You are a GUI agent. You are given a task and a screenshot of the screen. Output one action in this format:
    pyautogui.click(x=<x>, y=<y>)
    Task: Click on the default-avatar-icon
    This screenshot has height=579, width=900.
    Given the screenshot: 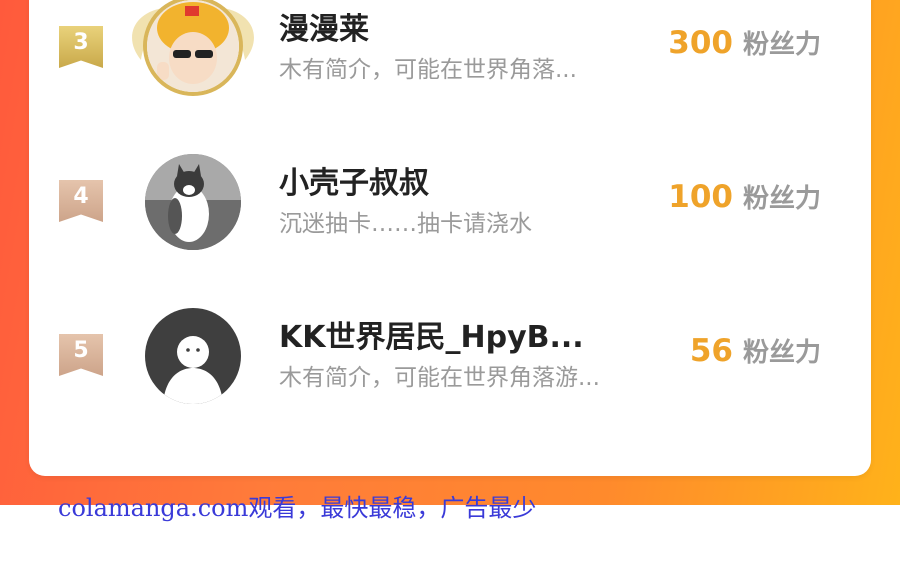 What is the action you would take?
    pyautogui.click(x=193, y=356)
    